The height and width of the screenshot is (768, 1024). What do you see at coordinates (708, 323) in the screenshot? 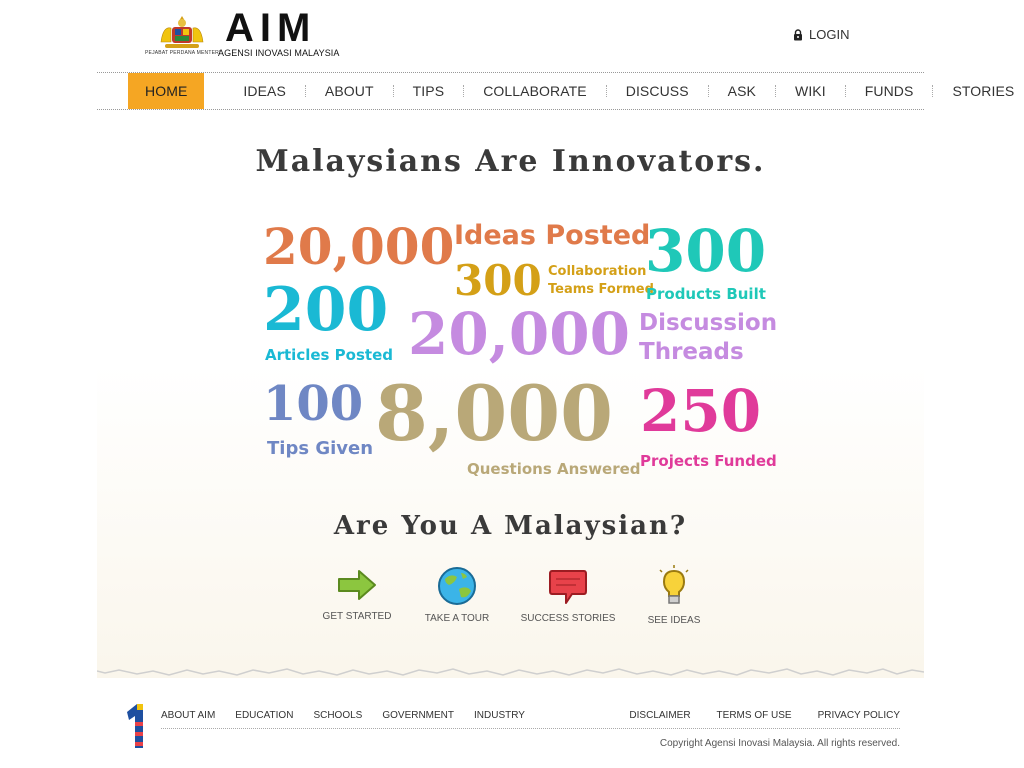
I see `stat-discussions-label-line1: Discussion` at bounding box center [708, 323].